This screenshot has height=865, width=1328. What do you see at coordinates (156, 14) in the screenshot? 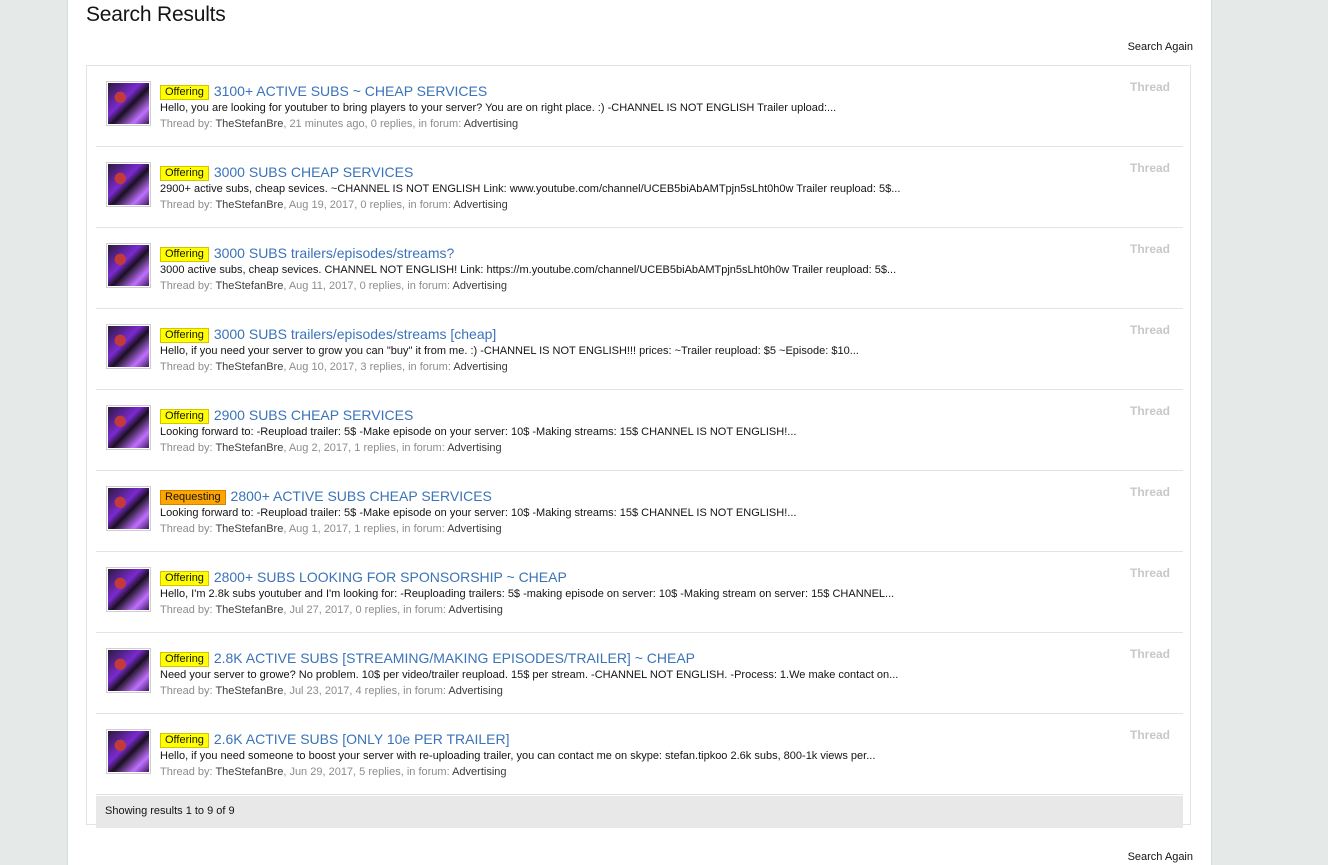
I see `page-title: Search Results` at bounding box center [156, 14].